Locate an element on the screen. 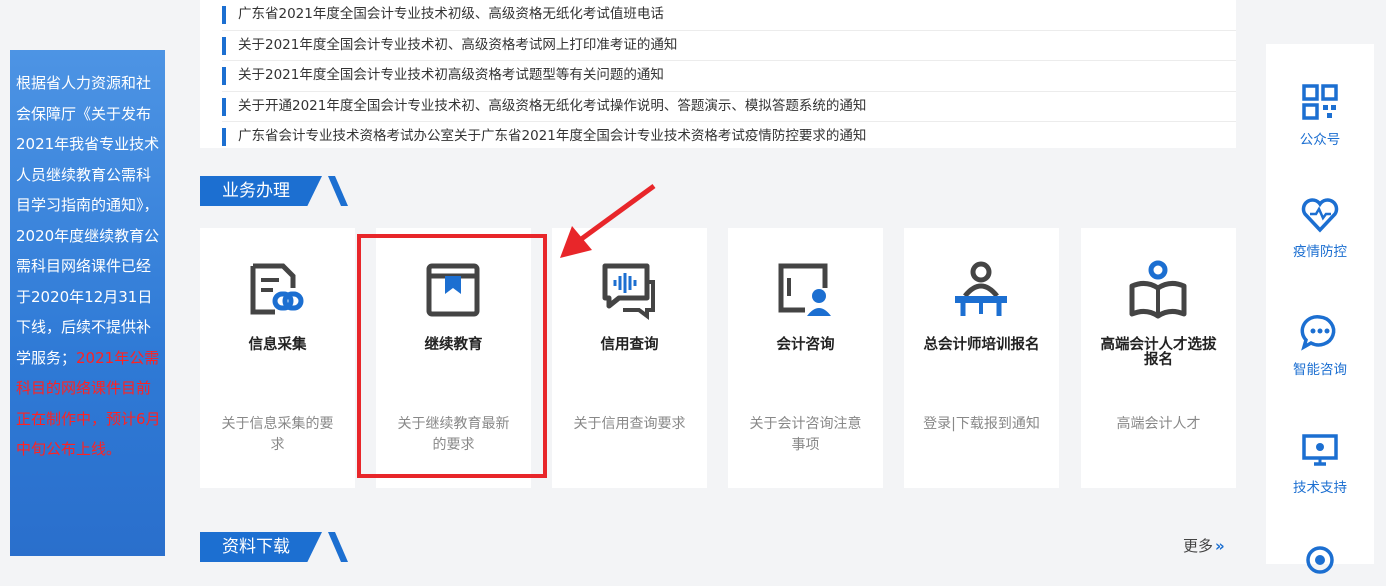  id-card-user-icon is located at coordinates (805, 290).